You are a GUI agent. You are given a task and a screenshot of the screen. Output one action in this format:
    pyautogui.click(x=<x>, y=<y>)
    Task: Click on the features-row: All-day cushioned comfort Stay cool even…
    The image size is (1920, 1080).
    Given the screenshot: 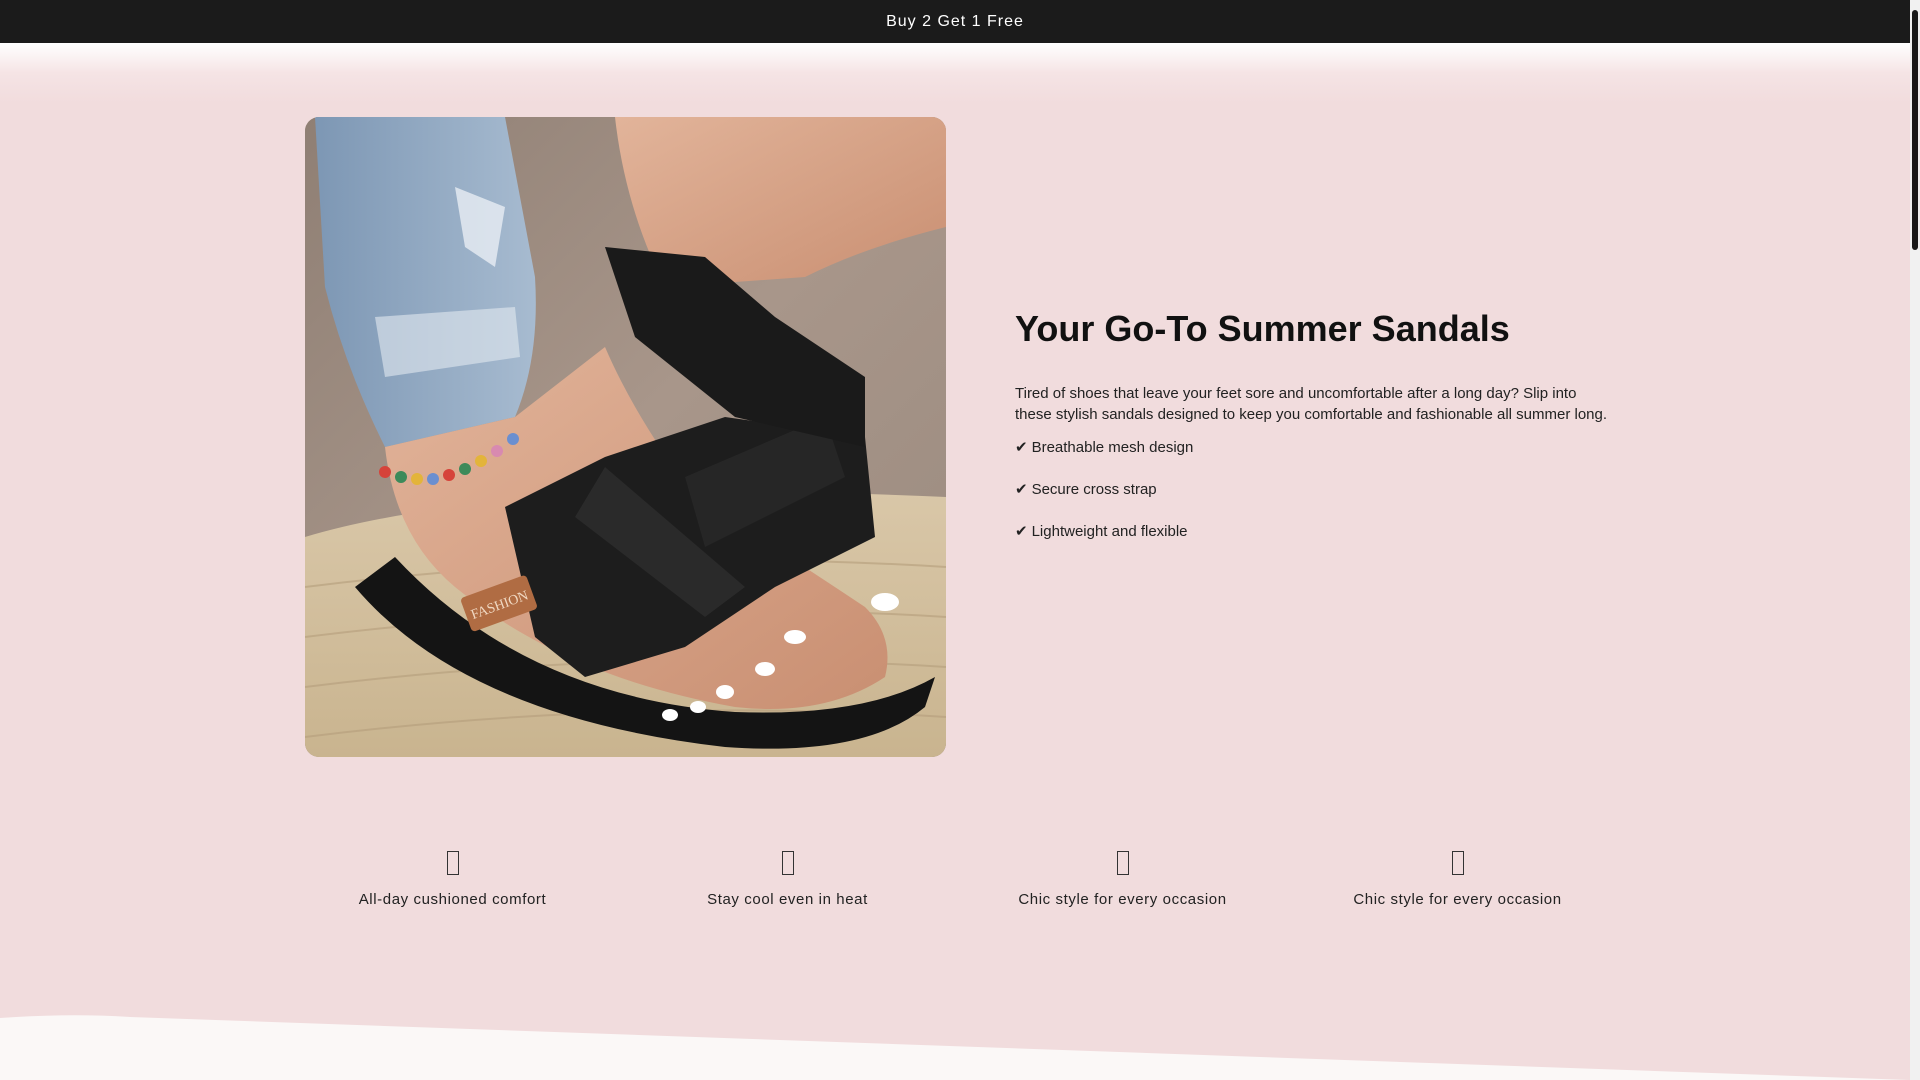 What is the action you would take?
    pyautogui.click(x=955, y=903)
    